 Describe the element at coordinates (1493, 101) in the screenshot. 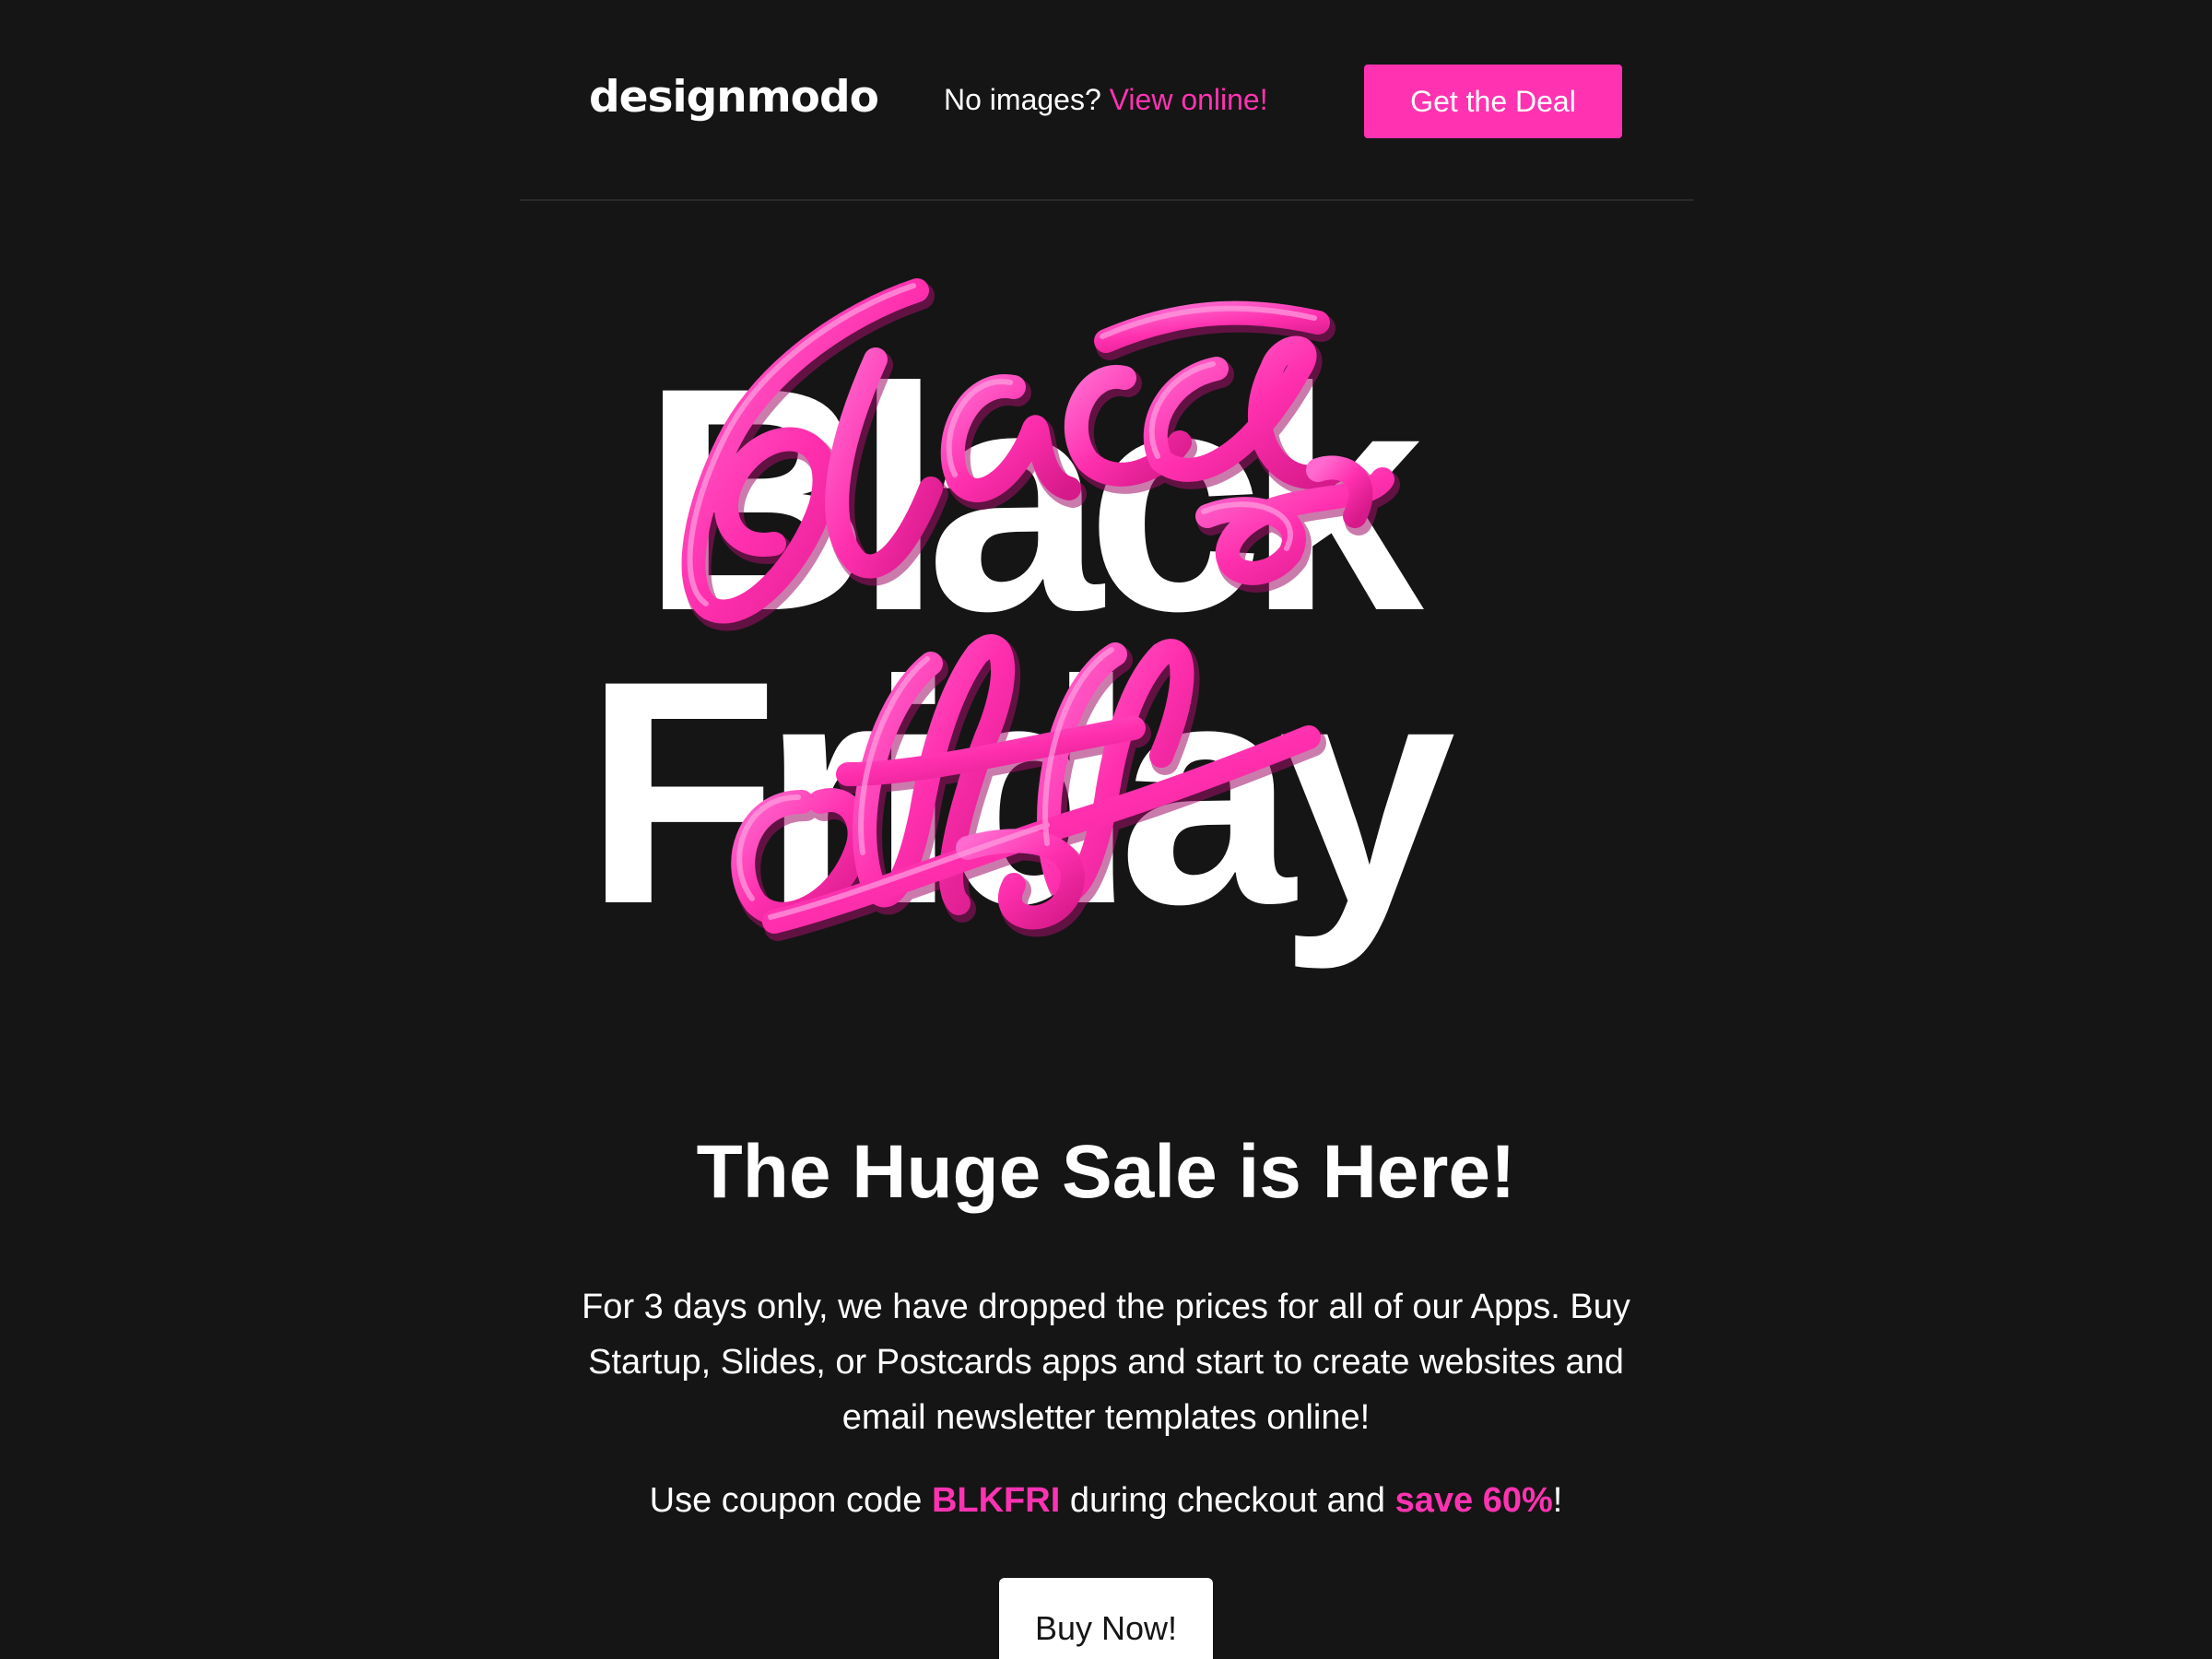

I see `get-the-deal-button: Get the Deal` at that location.